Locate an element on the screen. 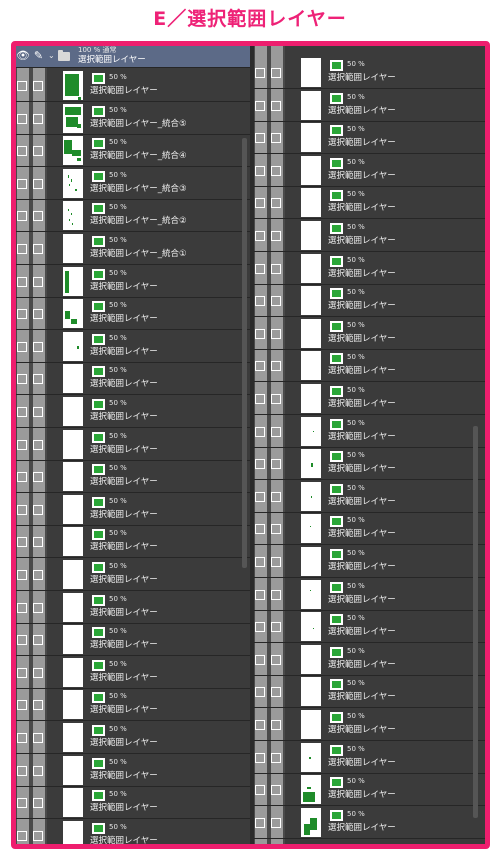  layer-row: 50 % 選択範囲レイヤー_統合⑤ is located at coordinates (133, 118).